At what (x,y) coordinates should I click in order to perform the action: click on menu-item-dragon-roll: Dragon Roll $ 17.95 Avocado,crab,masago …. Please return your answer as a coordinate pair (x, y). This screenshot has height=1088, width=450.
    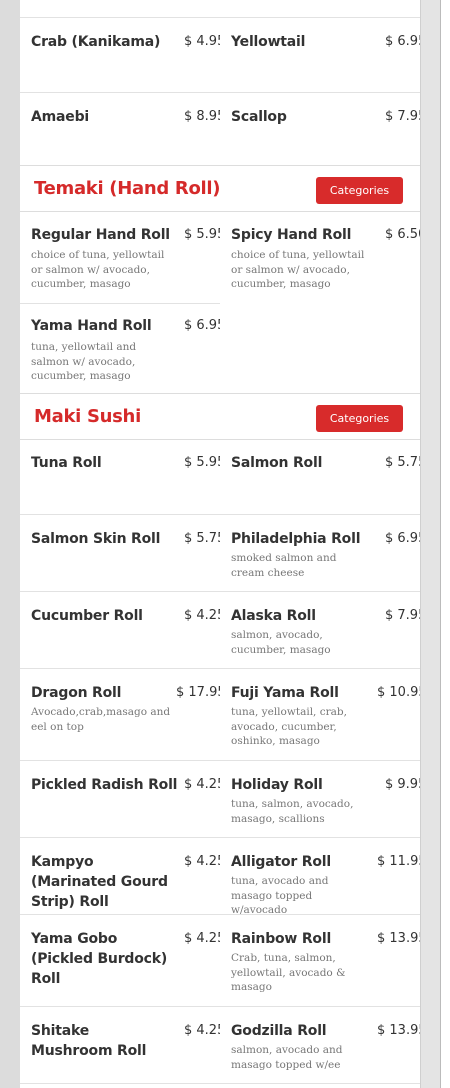
    Looking at the image, I should click on (120, 715).